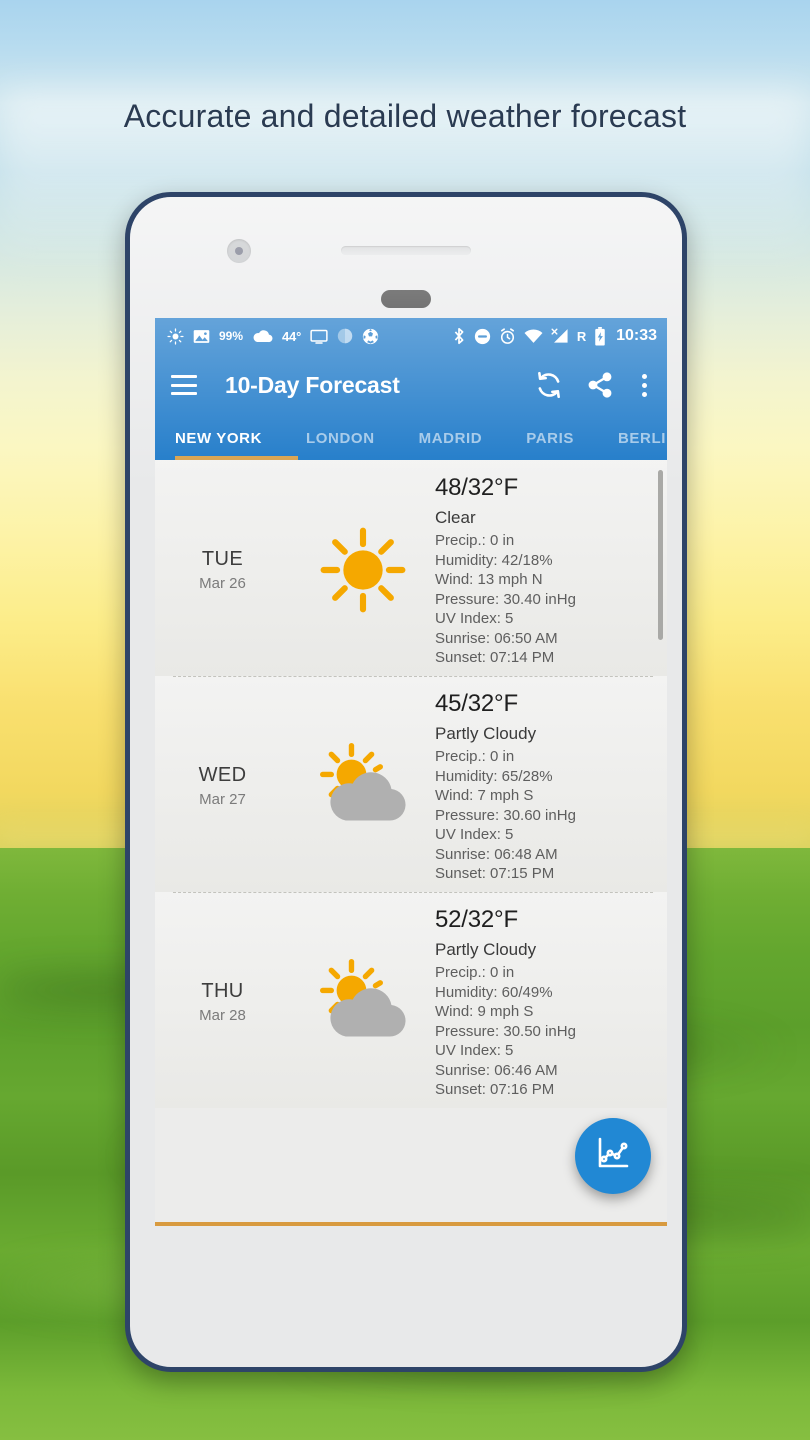  Describe the element at coordinates (222, 991) in the screenshot. I see `day-name-label: THU` at that location.